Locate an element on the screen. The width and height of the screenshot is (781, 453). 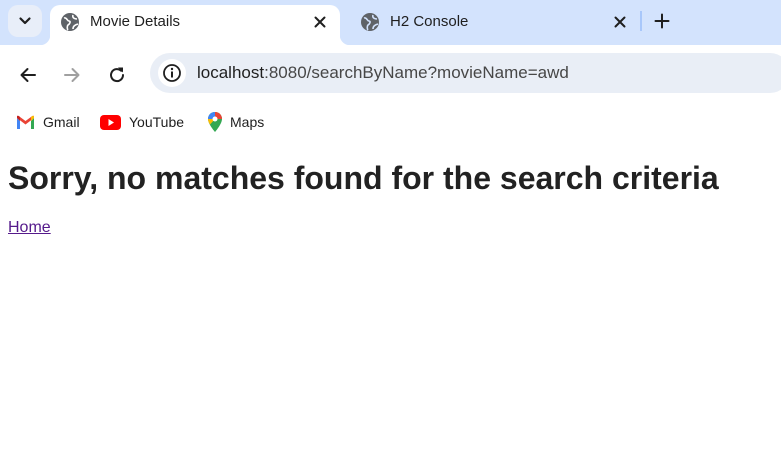
youtube-icon is located at coordinates (110, 122).